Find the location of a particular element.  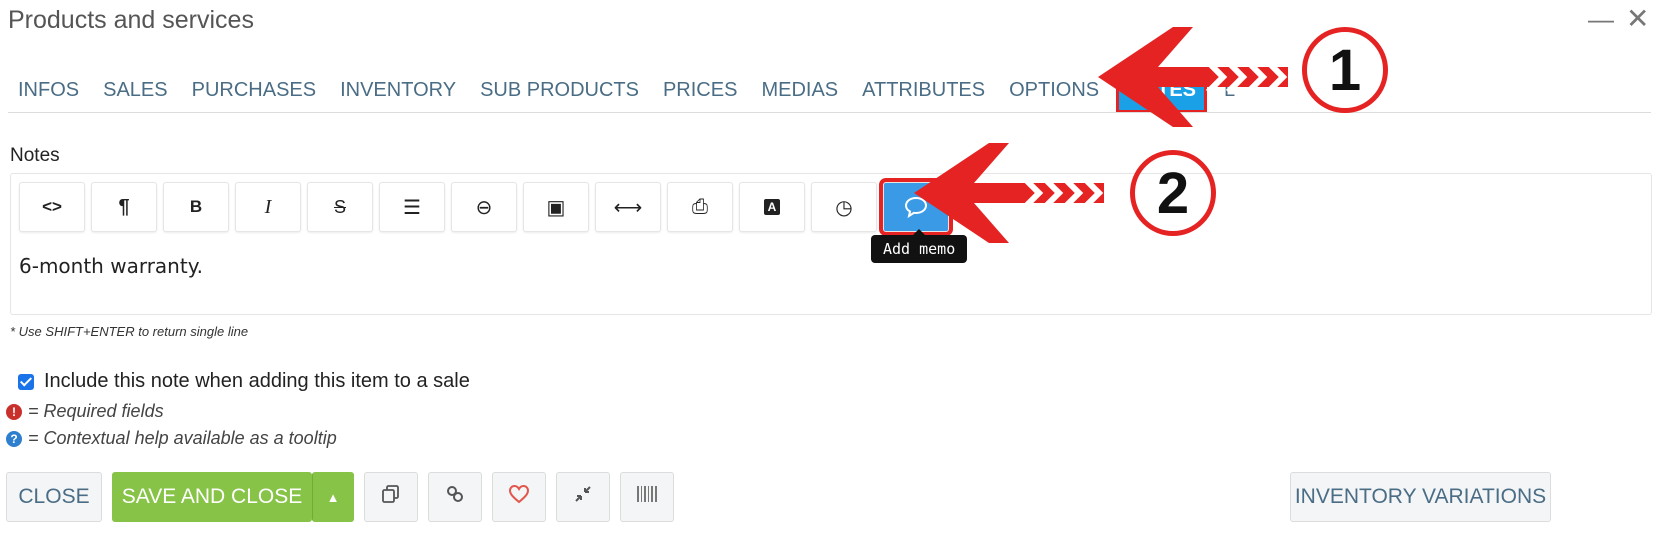

barcode-icon is located at coordinates (647, 497).